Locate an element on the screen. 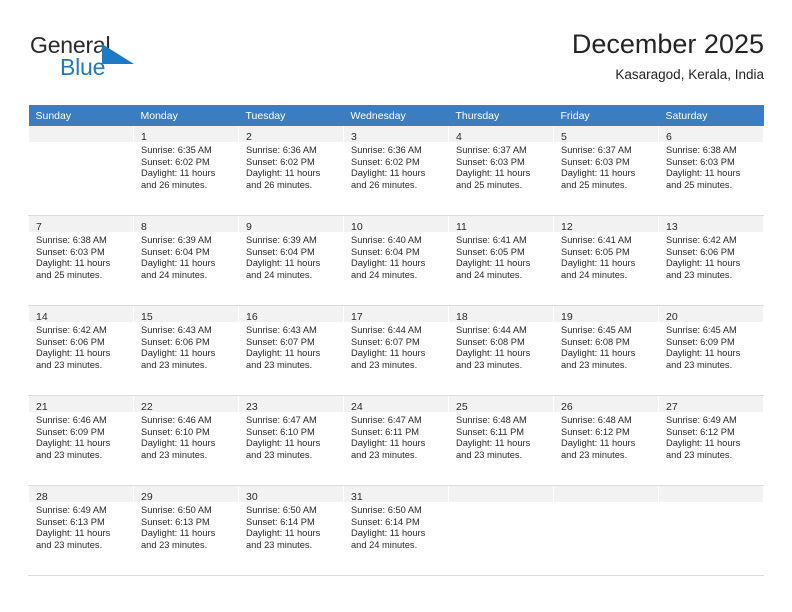  day-number-bar: 12 is located at coordinates (606, 224).